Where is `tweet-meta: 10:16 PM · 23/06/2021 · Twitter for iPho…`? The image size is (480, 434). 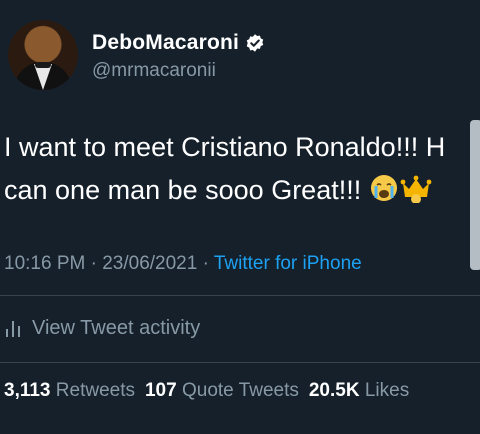
tweet-meta: 10:16 PM · 23/06/2021 · Twitter for iPho… is located at coordinates (183, 264).